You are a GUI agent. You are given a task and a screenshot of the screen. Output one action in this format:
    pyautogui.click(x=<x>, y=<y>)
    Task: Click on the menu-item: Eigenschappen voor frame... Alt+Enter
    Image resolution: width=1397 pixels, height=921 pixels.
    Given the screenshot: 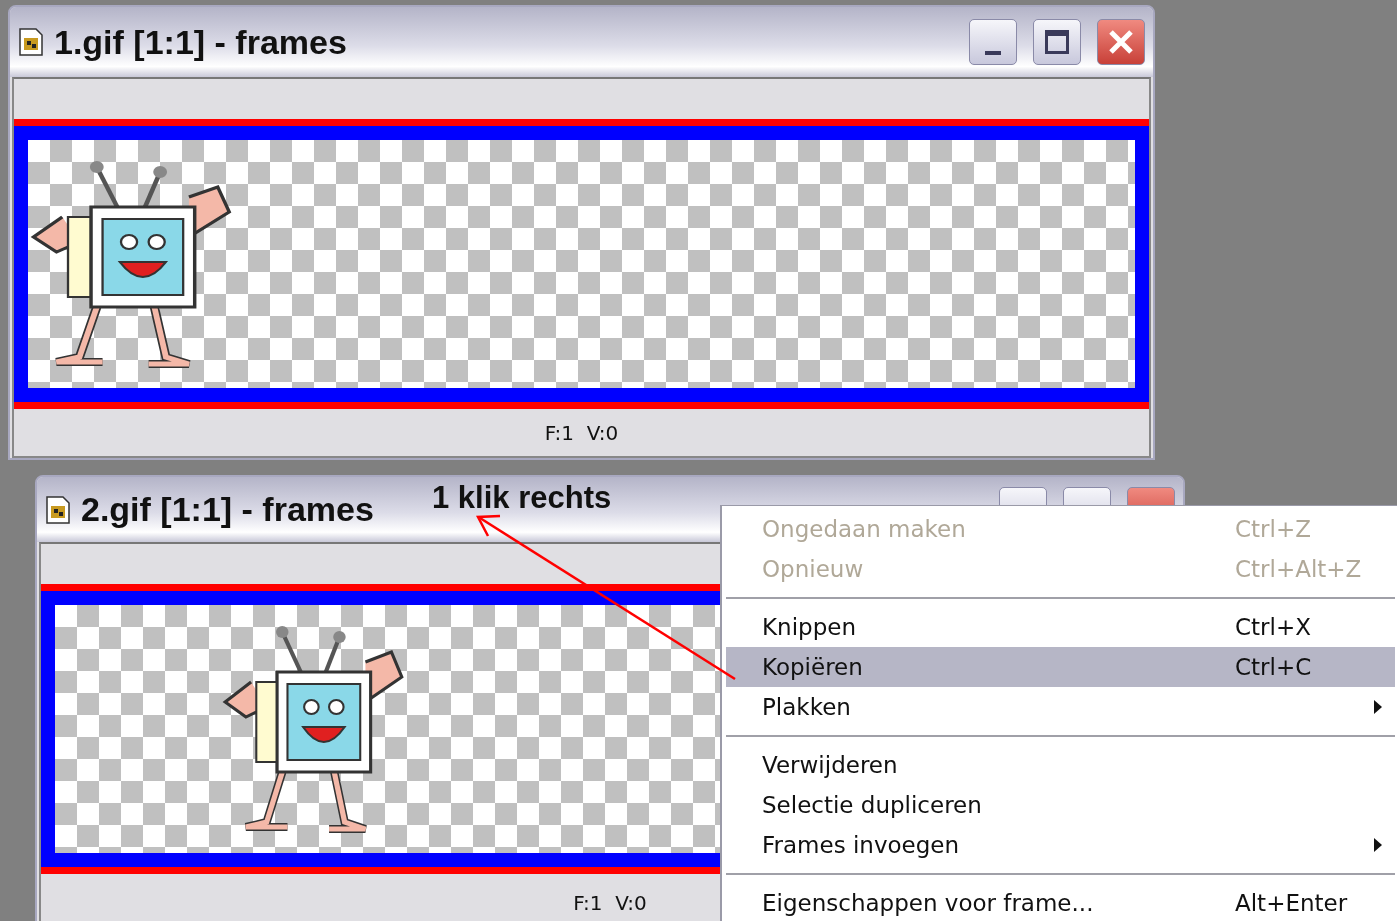 What is the action you would take?
    pyautogui.click(x=1060, y=902)
    